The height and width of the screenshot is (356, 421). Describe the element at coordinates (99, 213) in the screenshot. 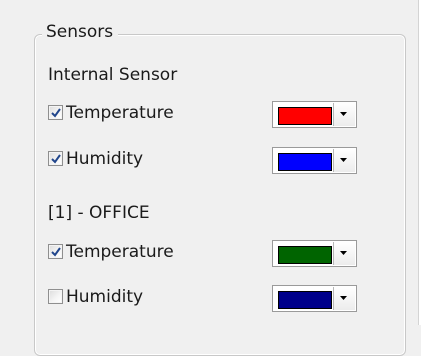

I see `section-title-office: [1] - OFFICE` at that location.